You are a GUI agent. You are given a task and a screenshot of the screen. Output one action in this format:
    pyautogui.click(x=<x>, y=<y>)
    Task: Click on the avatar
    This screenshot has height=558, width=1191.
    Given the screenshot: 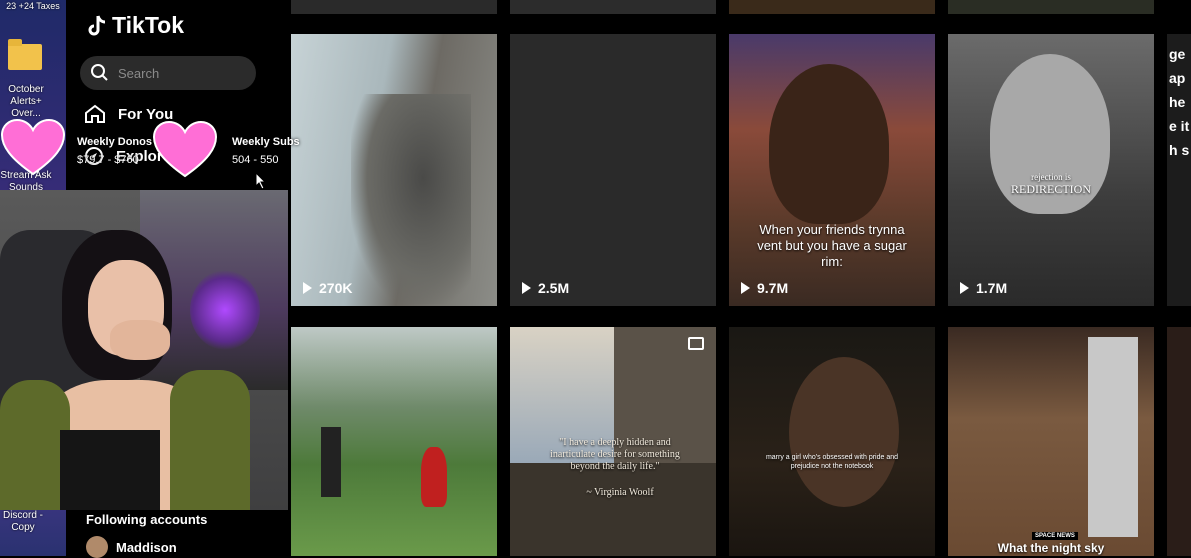 What is the action you would take?
    pyautogui.click(x=97, y=547)
    